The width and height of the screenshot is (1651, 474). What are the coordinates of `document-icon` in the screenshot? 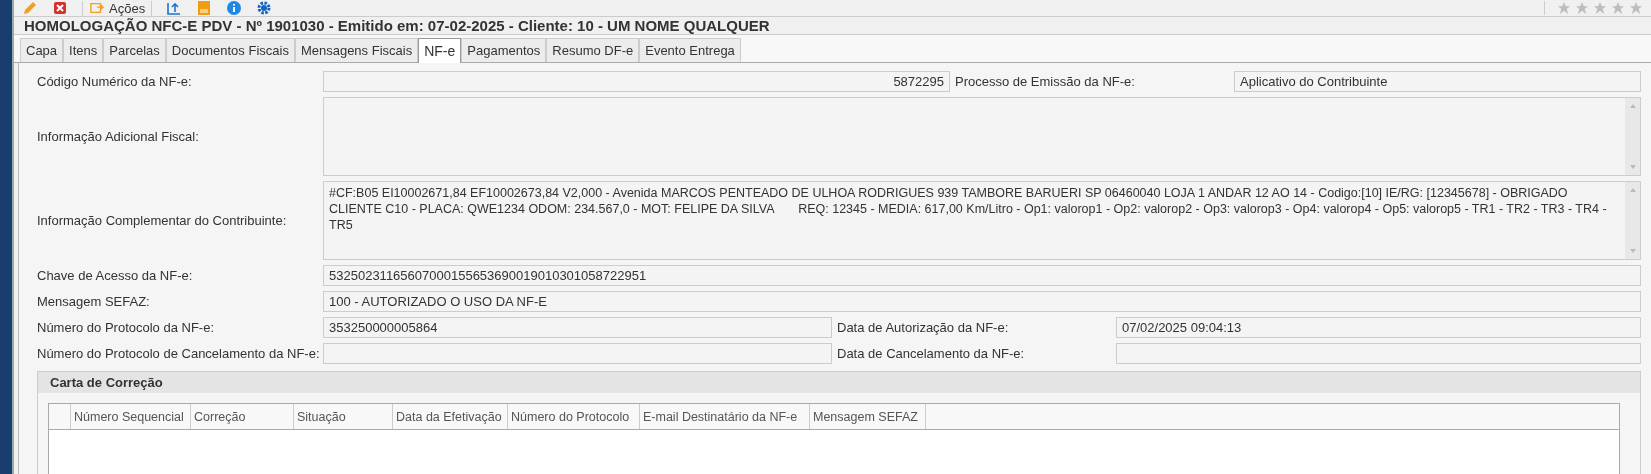 It's located at (204, 8).